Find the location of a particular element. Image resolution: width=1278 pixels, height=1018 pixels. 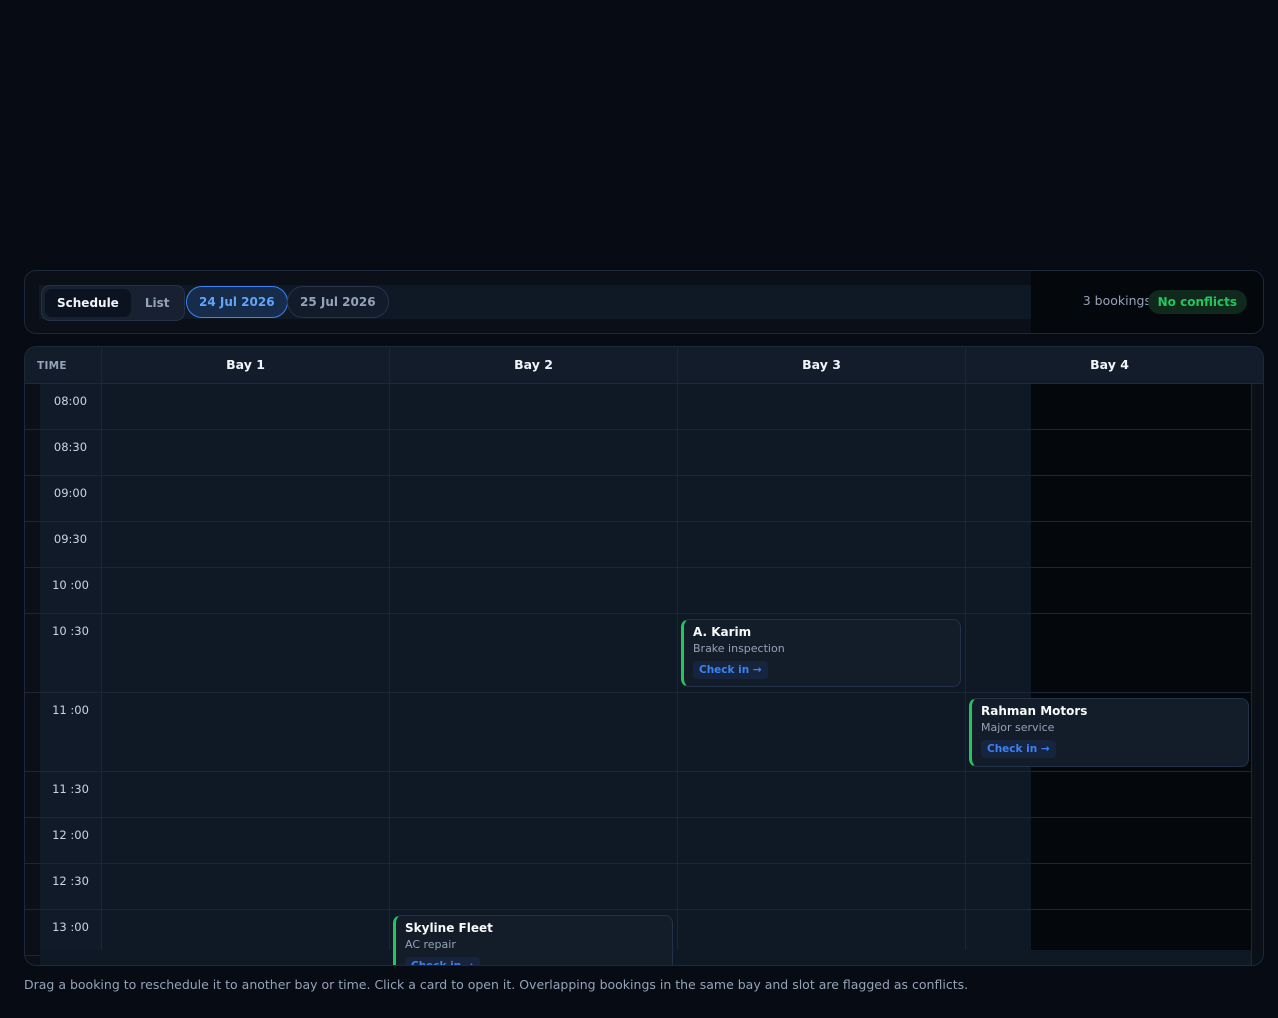

booking-service: Major service is located at coordinates (1018, 727).